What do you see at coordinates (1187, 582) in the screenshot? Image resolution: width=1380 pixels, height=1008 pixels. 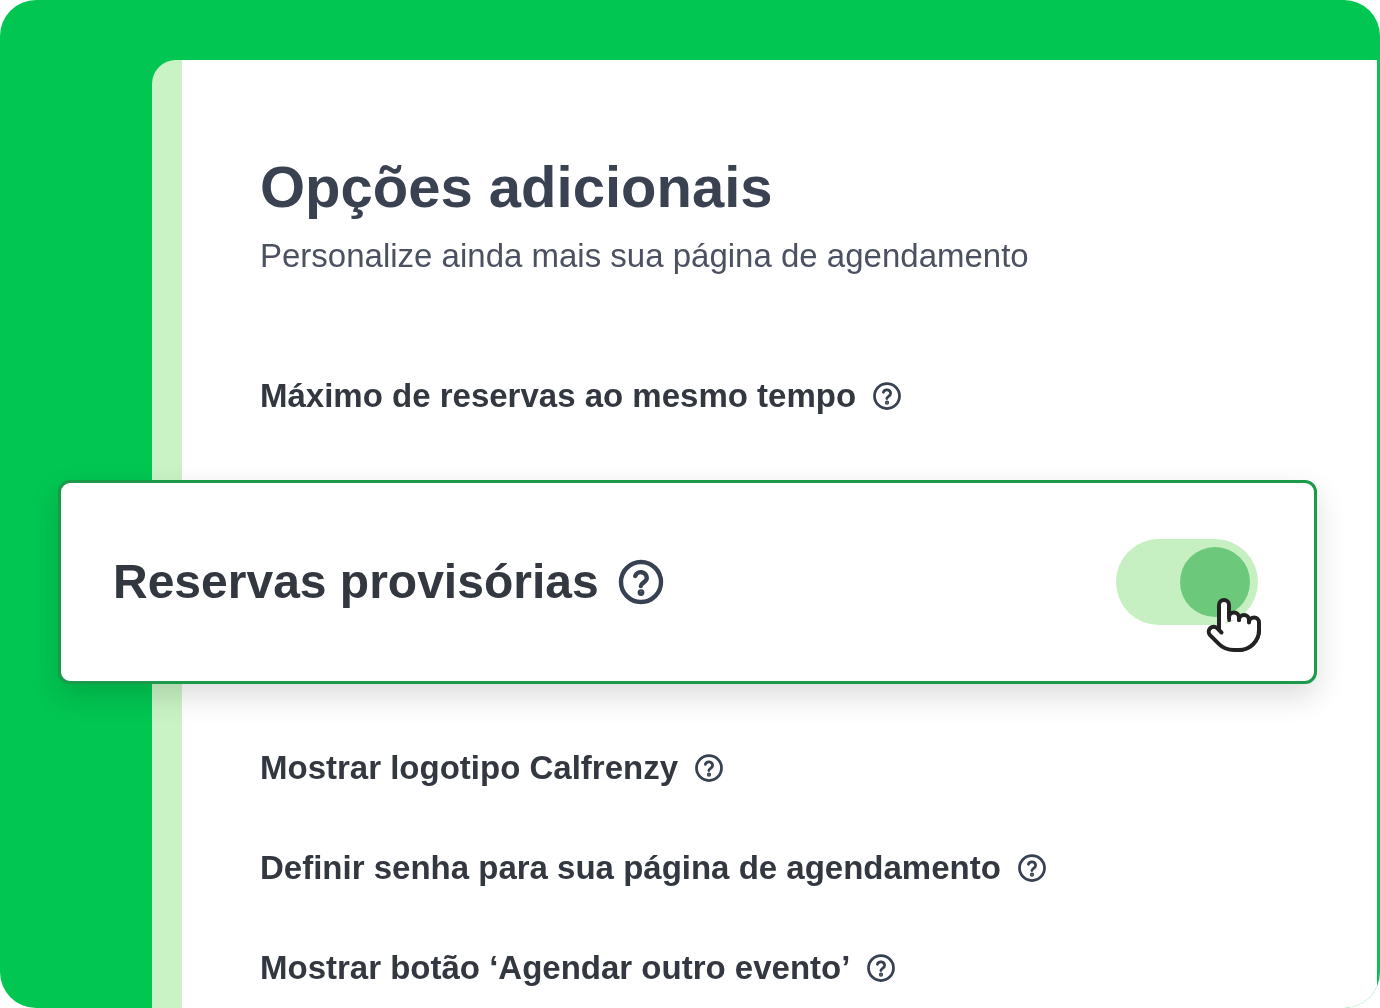 I see `toggle-switch` at bounding box center [1187, 582].